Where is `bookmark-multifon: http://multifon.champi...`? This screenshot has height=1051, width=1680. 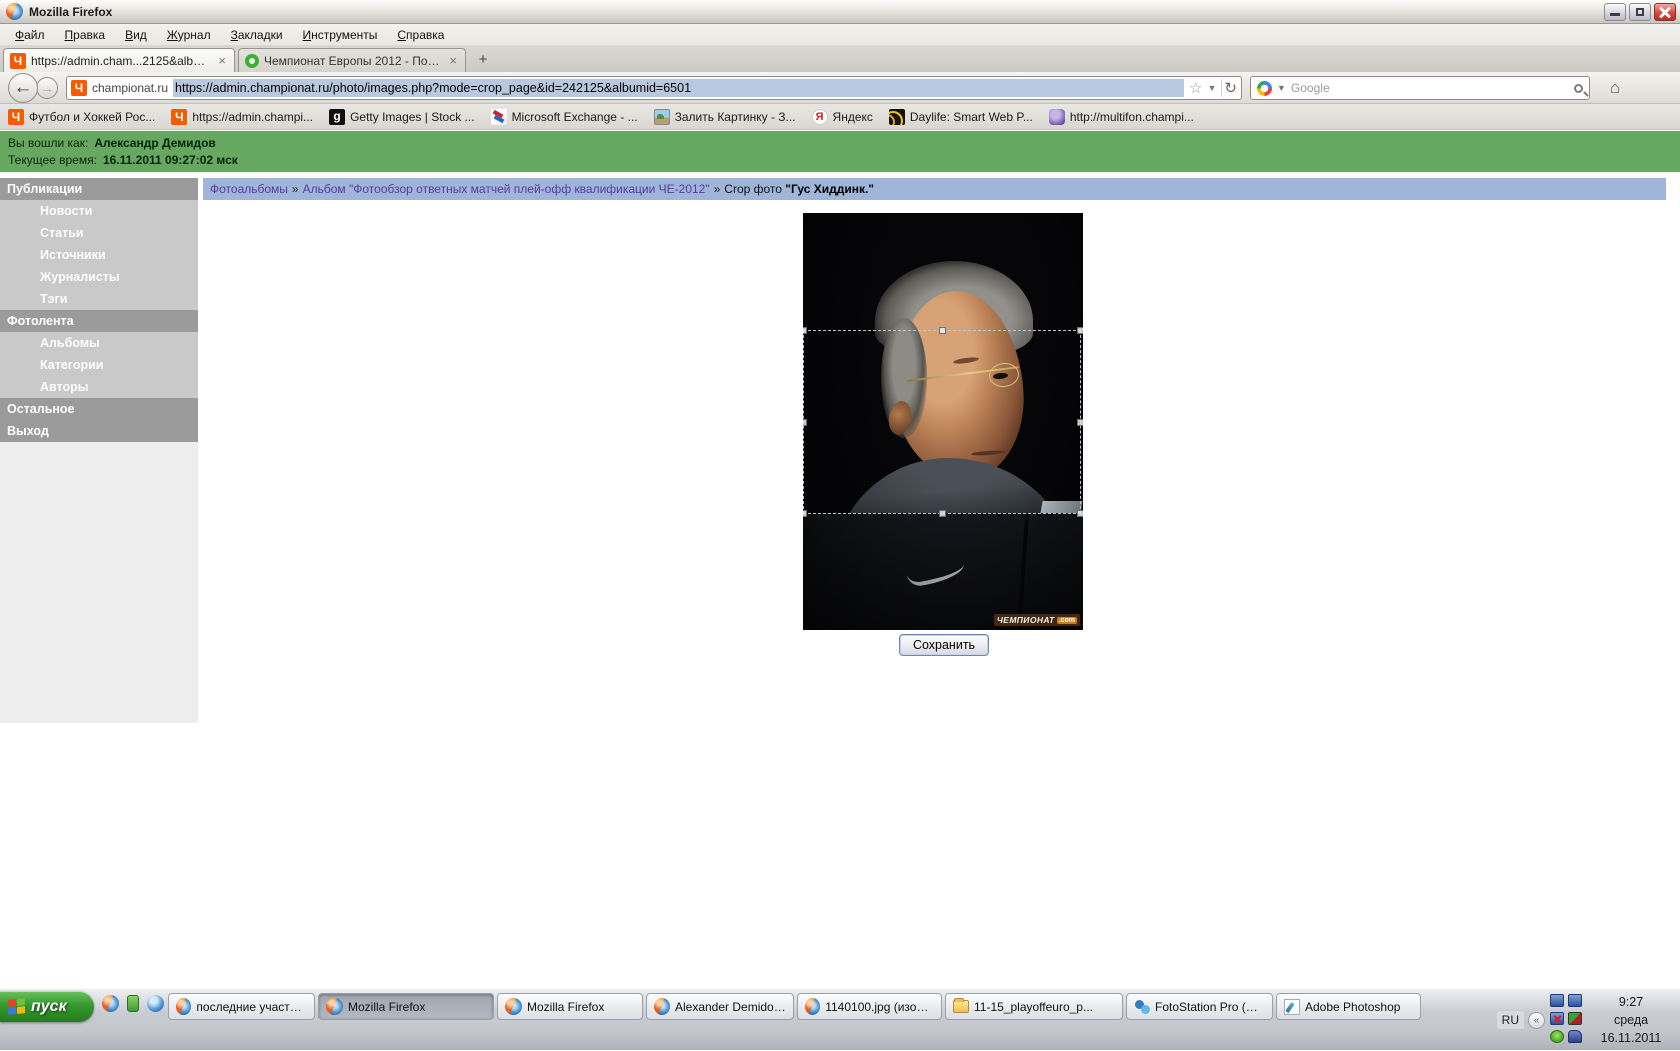
bookmark-multifon: http://multifon.champi... is located at coordinates (1121, 116).